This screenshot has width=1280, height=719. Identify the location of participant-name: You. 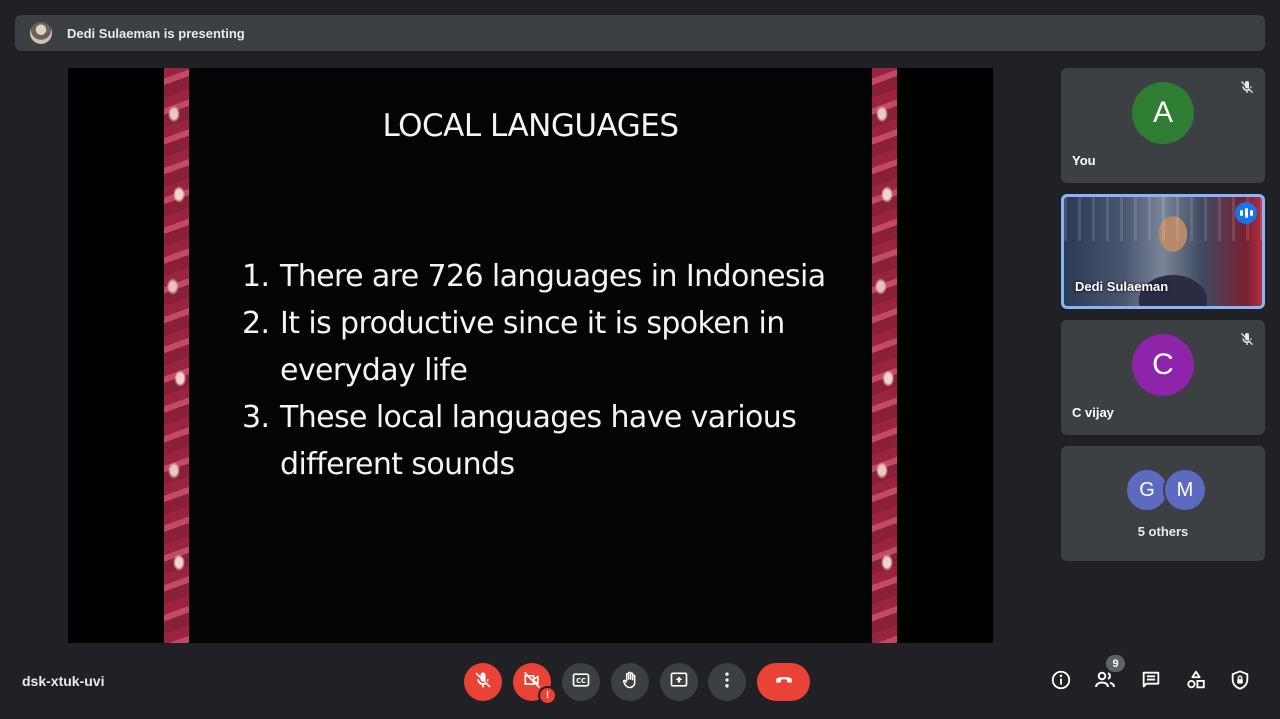
(1084, 160).